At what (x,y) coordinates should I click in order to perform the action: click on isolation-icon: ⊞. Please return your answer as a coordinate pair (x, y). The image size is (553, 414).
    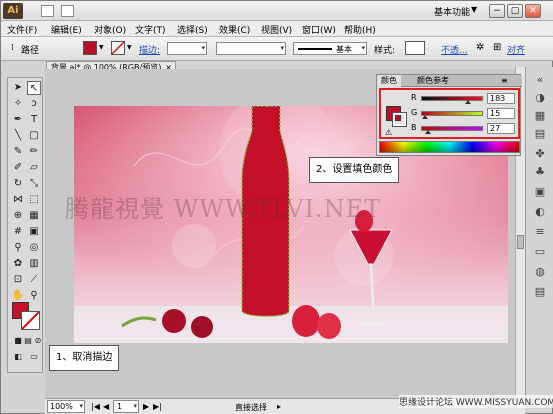
    Looking at the image, I should click on (497, 47).